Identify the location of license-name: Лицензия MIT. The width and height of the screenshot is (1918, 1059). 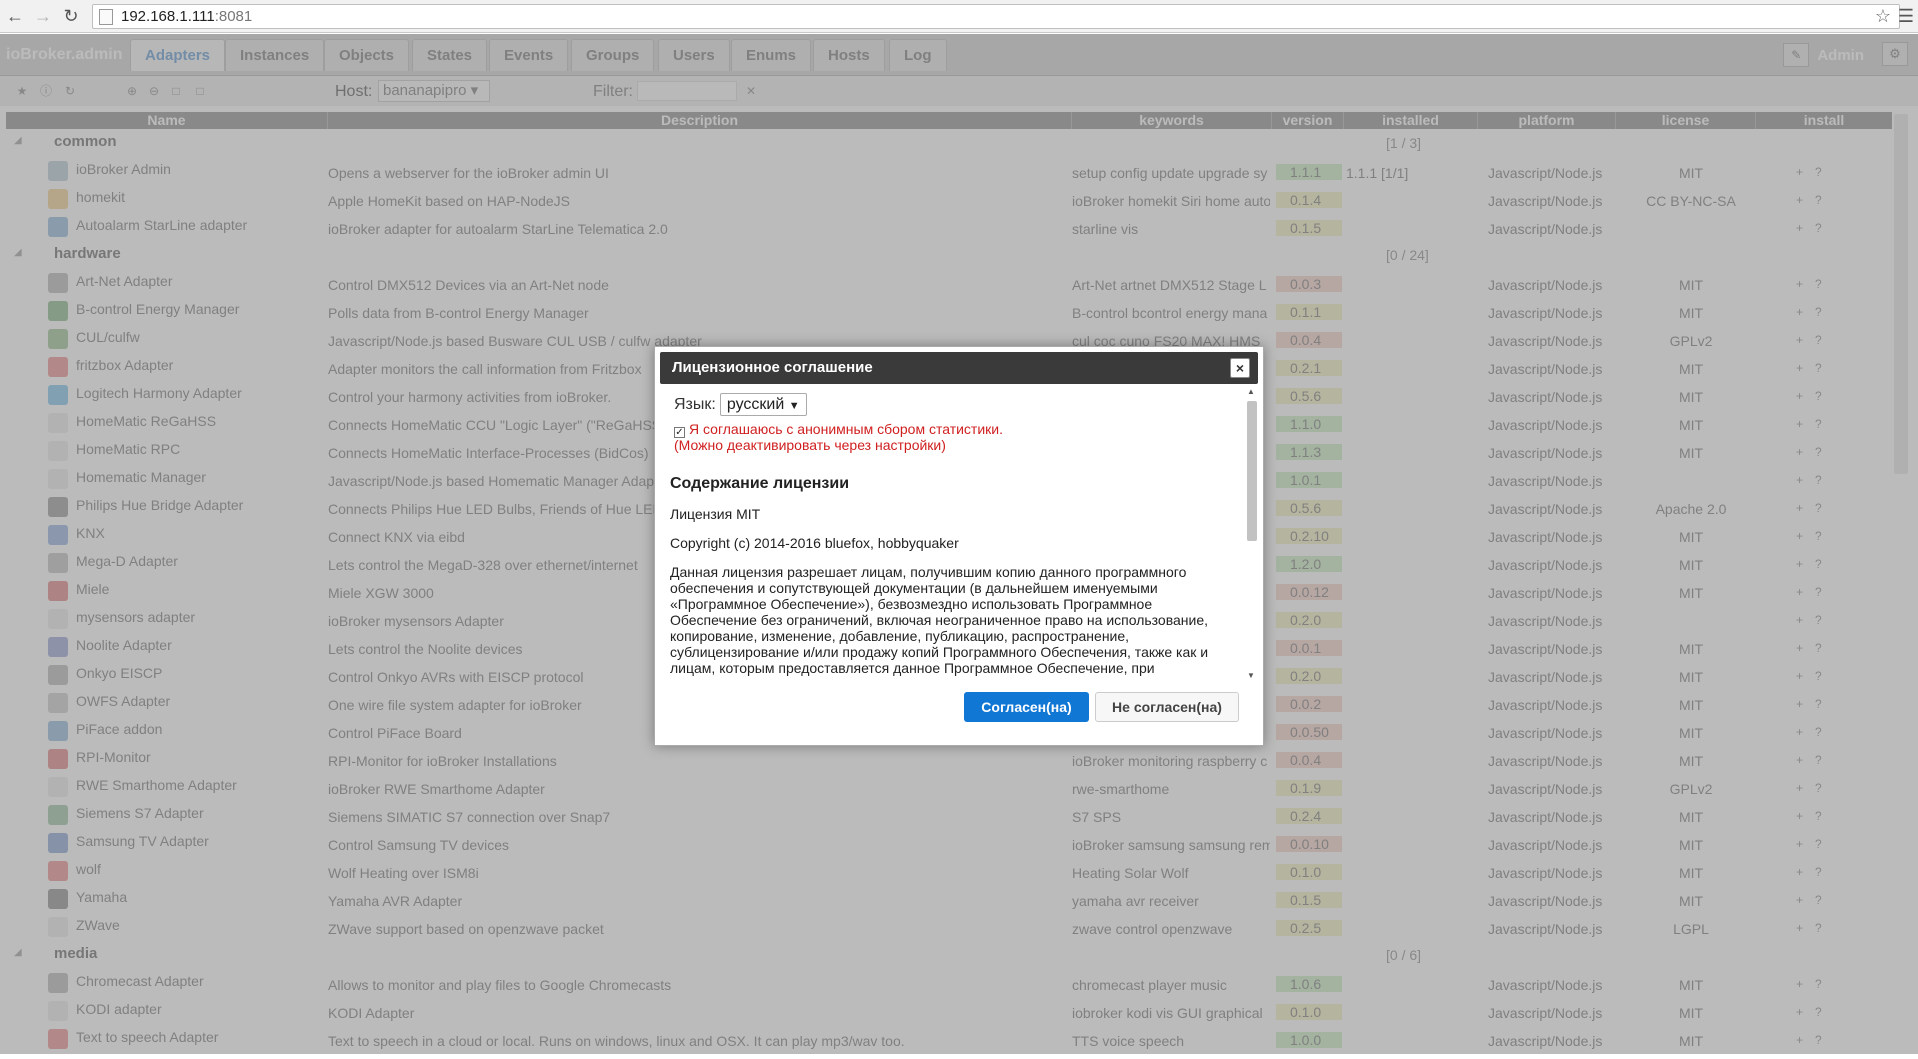
(715, 514).